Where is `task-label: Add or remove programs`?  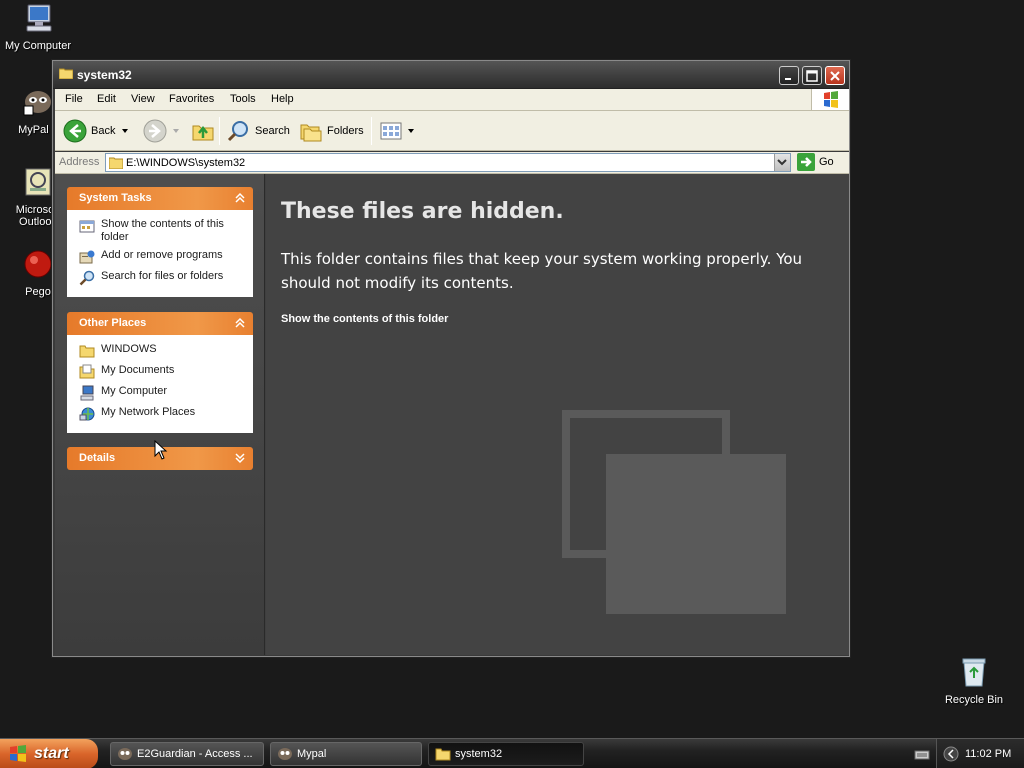 task-label: Add or remove programs is located at coordinates (162, 255).